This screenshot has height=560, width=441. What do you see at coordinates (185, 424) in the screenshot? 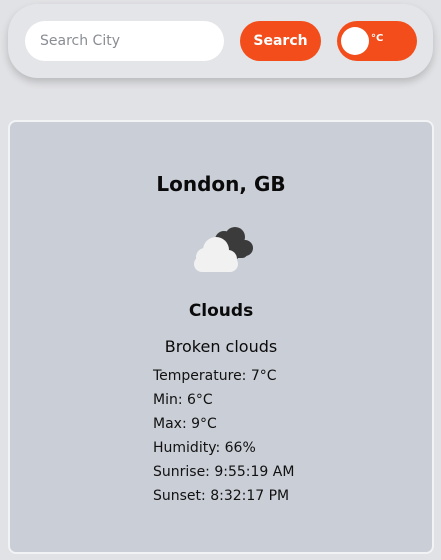
I see `max-temperature-row: Max: 9°C` at bounding box center [185, 424].